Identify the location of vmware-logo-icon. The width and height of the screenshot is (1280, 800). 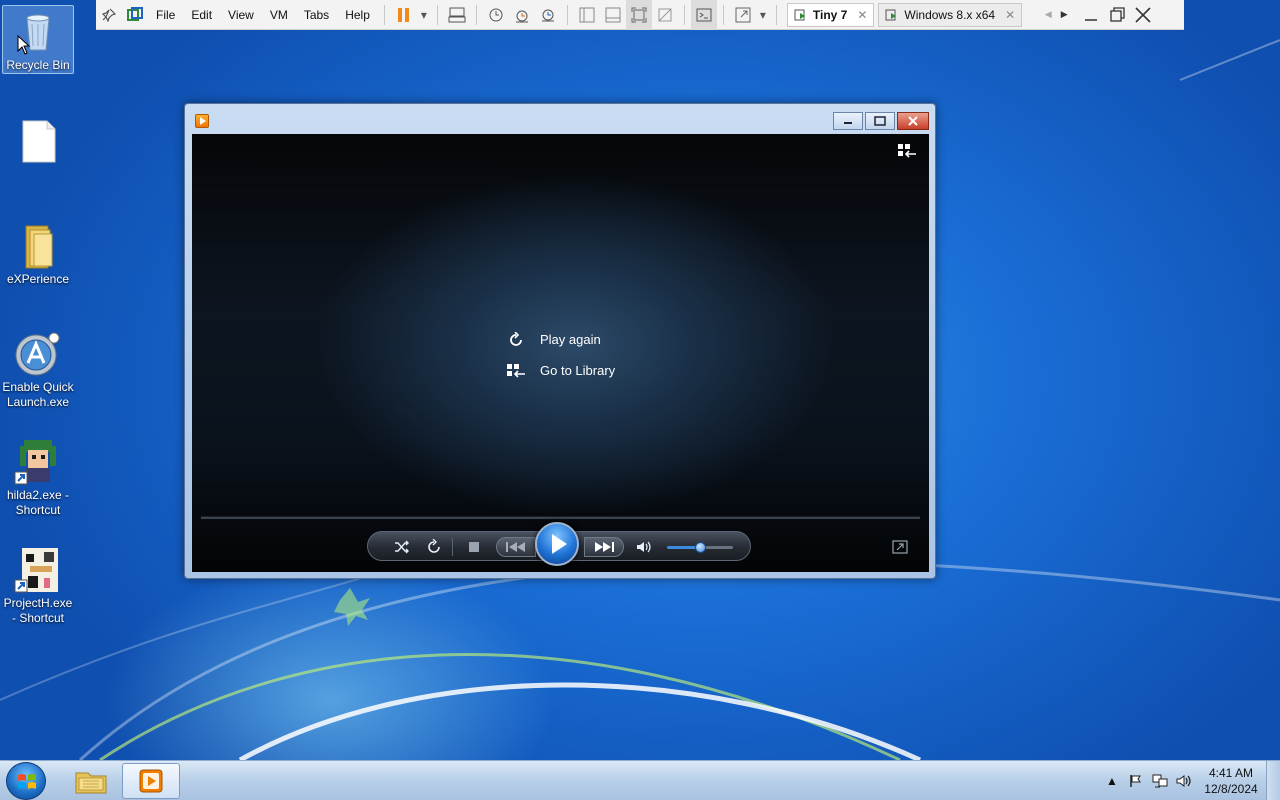
(135, 15).